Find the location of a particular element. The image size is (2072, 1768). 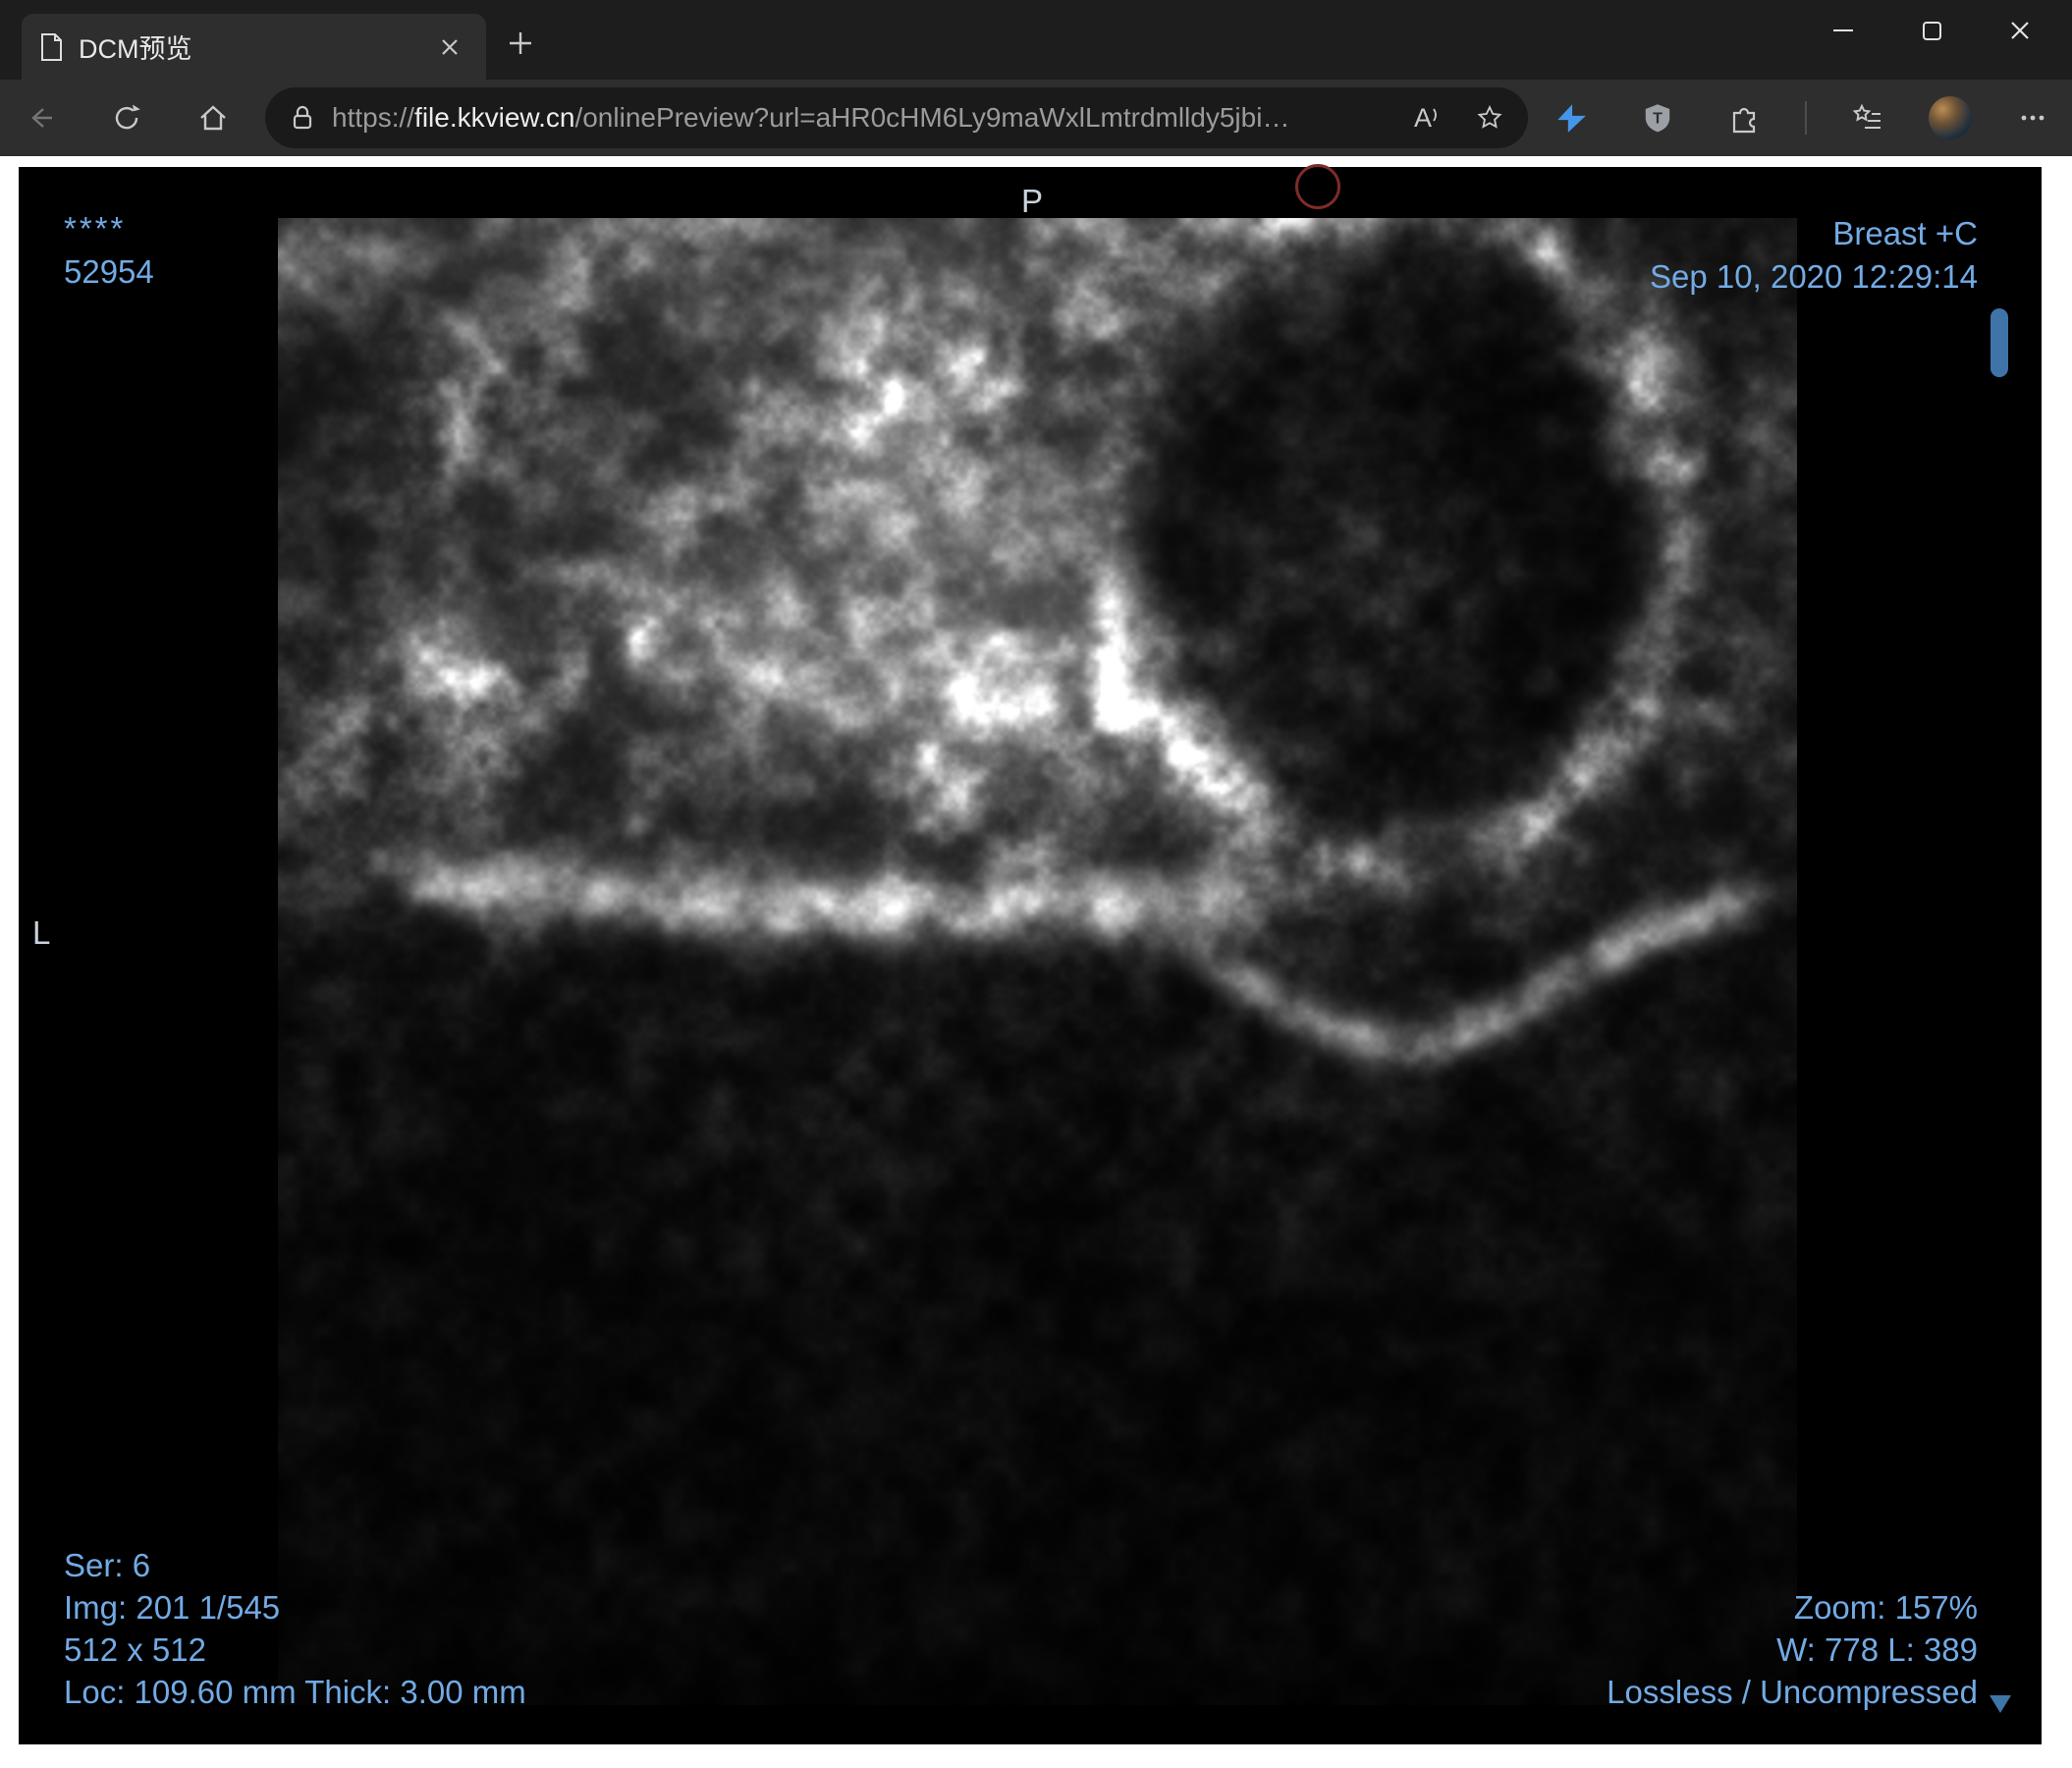

overlay-patient-block: **** 52954 is located at coordinates (109, 250).